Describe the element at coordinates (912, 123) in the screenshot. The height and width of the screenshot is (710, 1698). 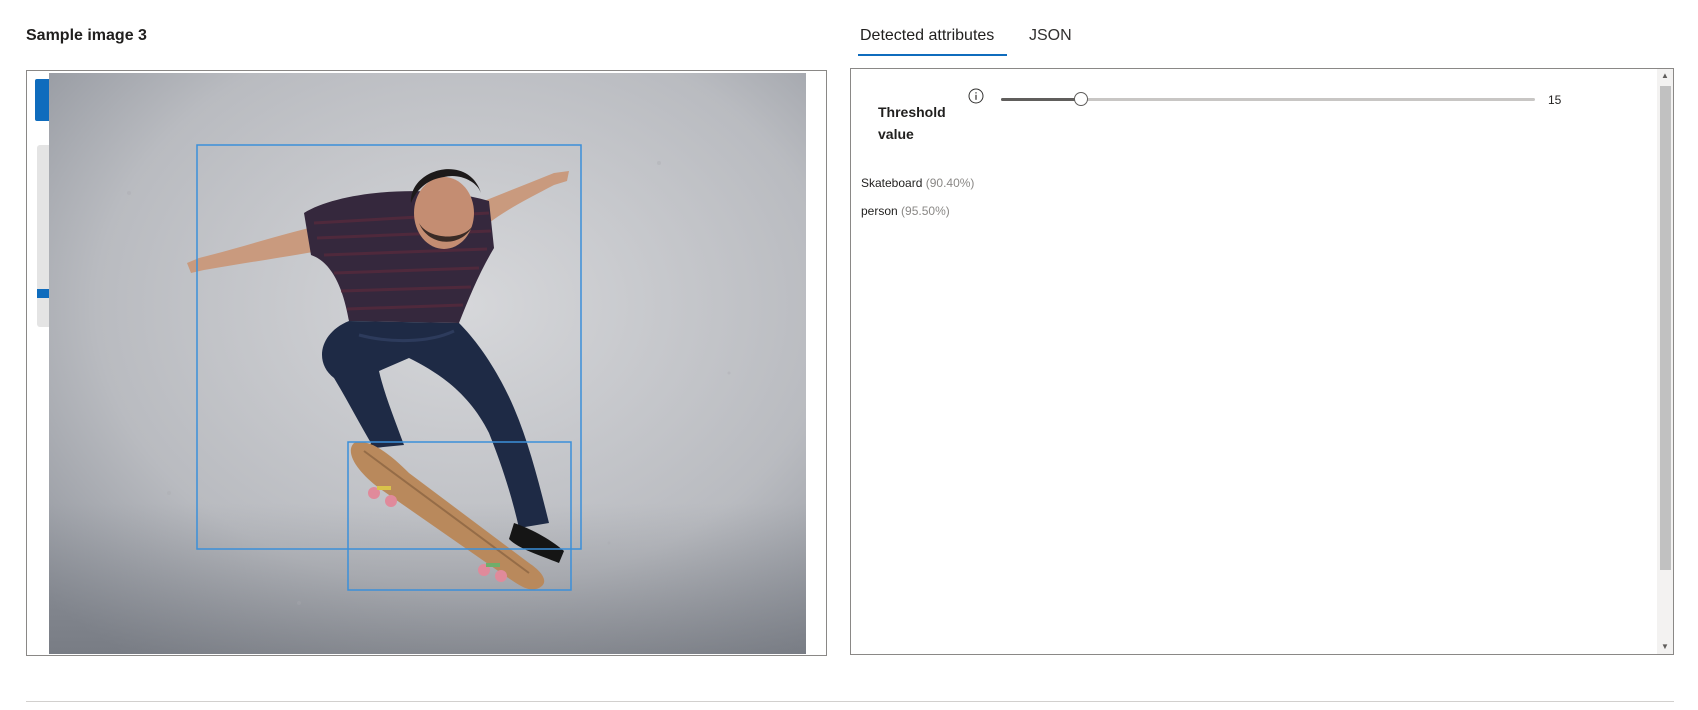
I see `threshold-label: Threshold value` at that location.